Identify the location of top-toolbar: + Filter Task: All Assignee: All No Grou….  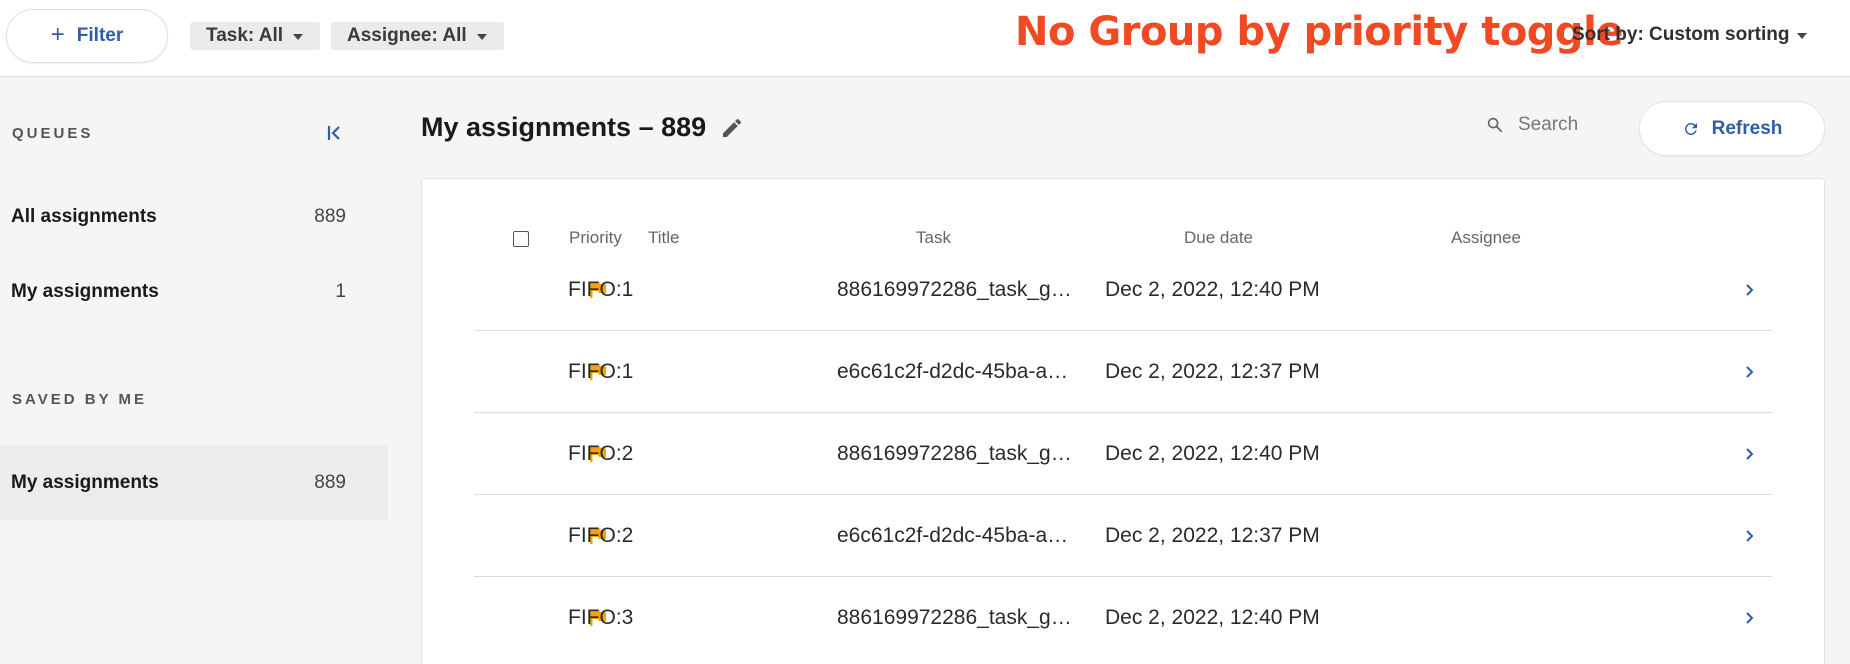
(925, 38).